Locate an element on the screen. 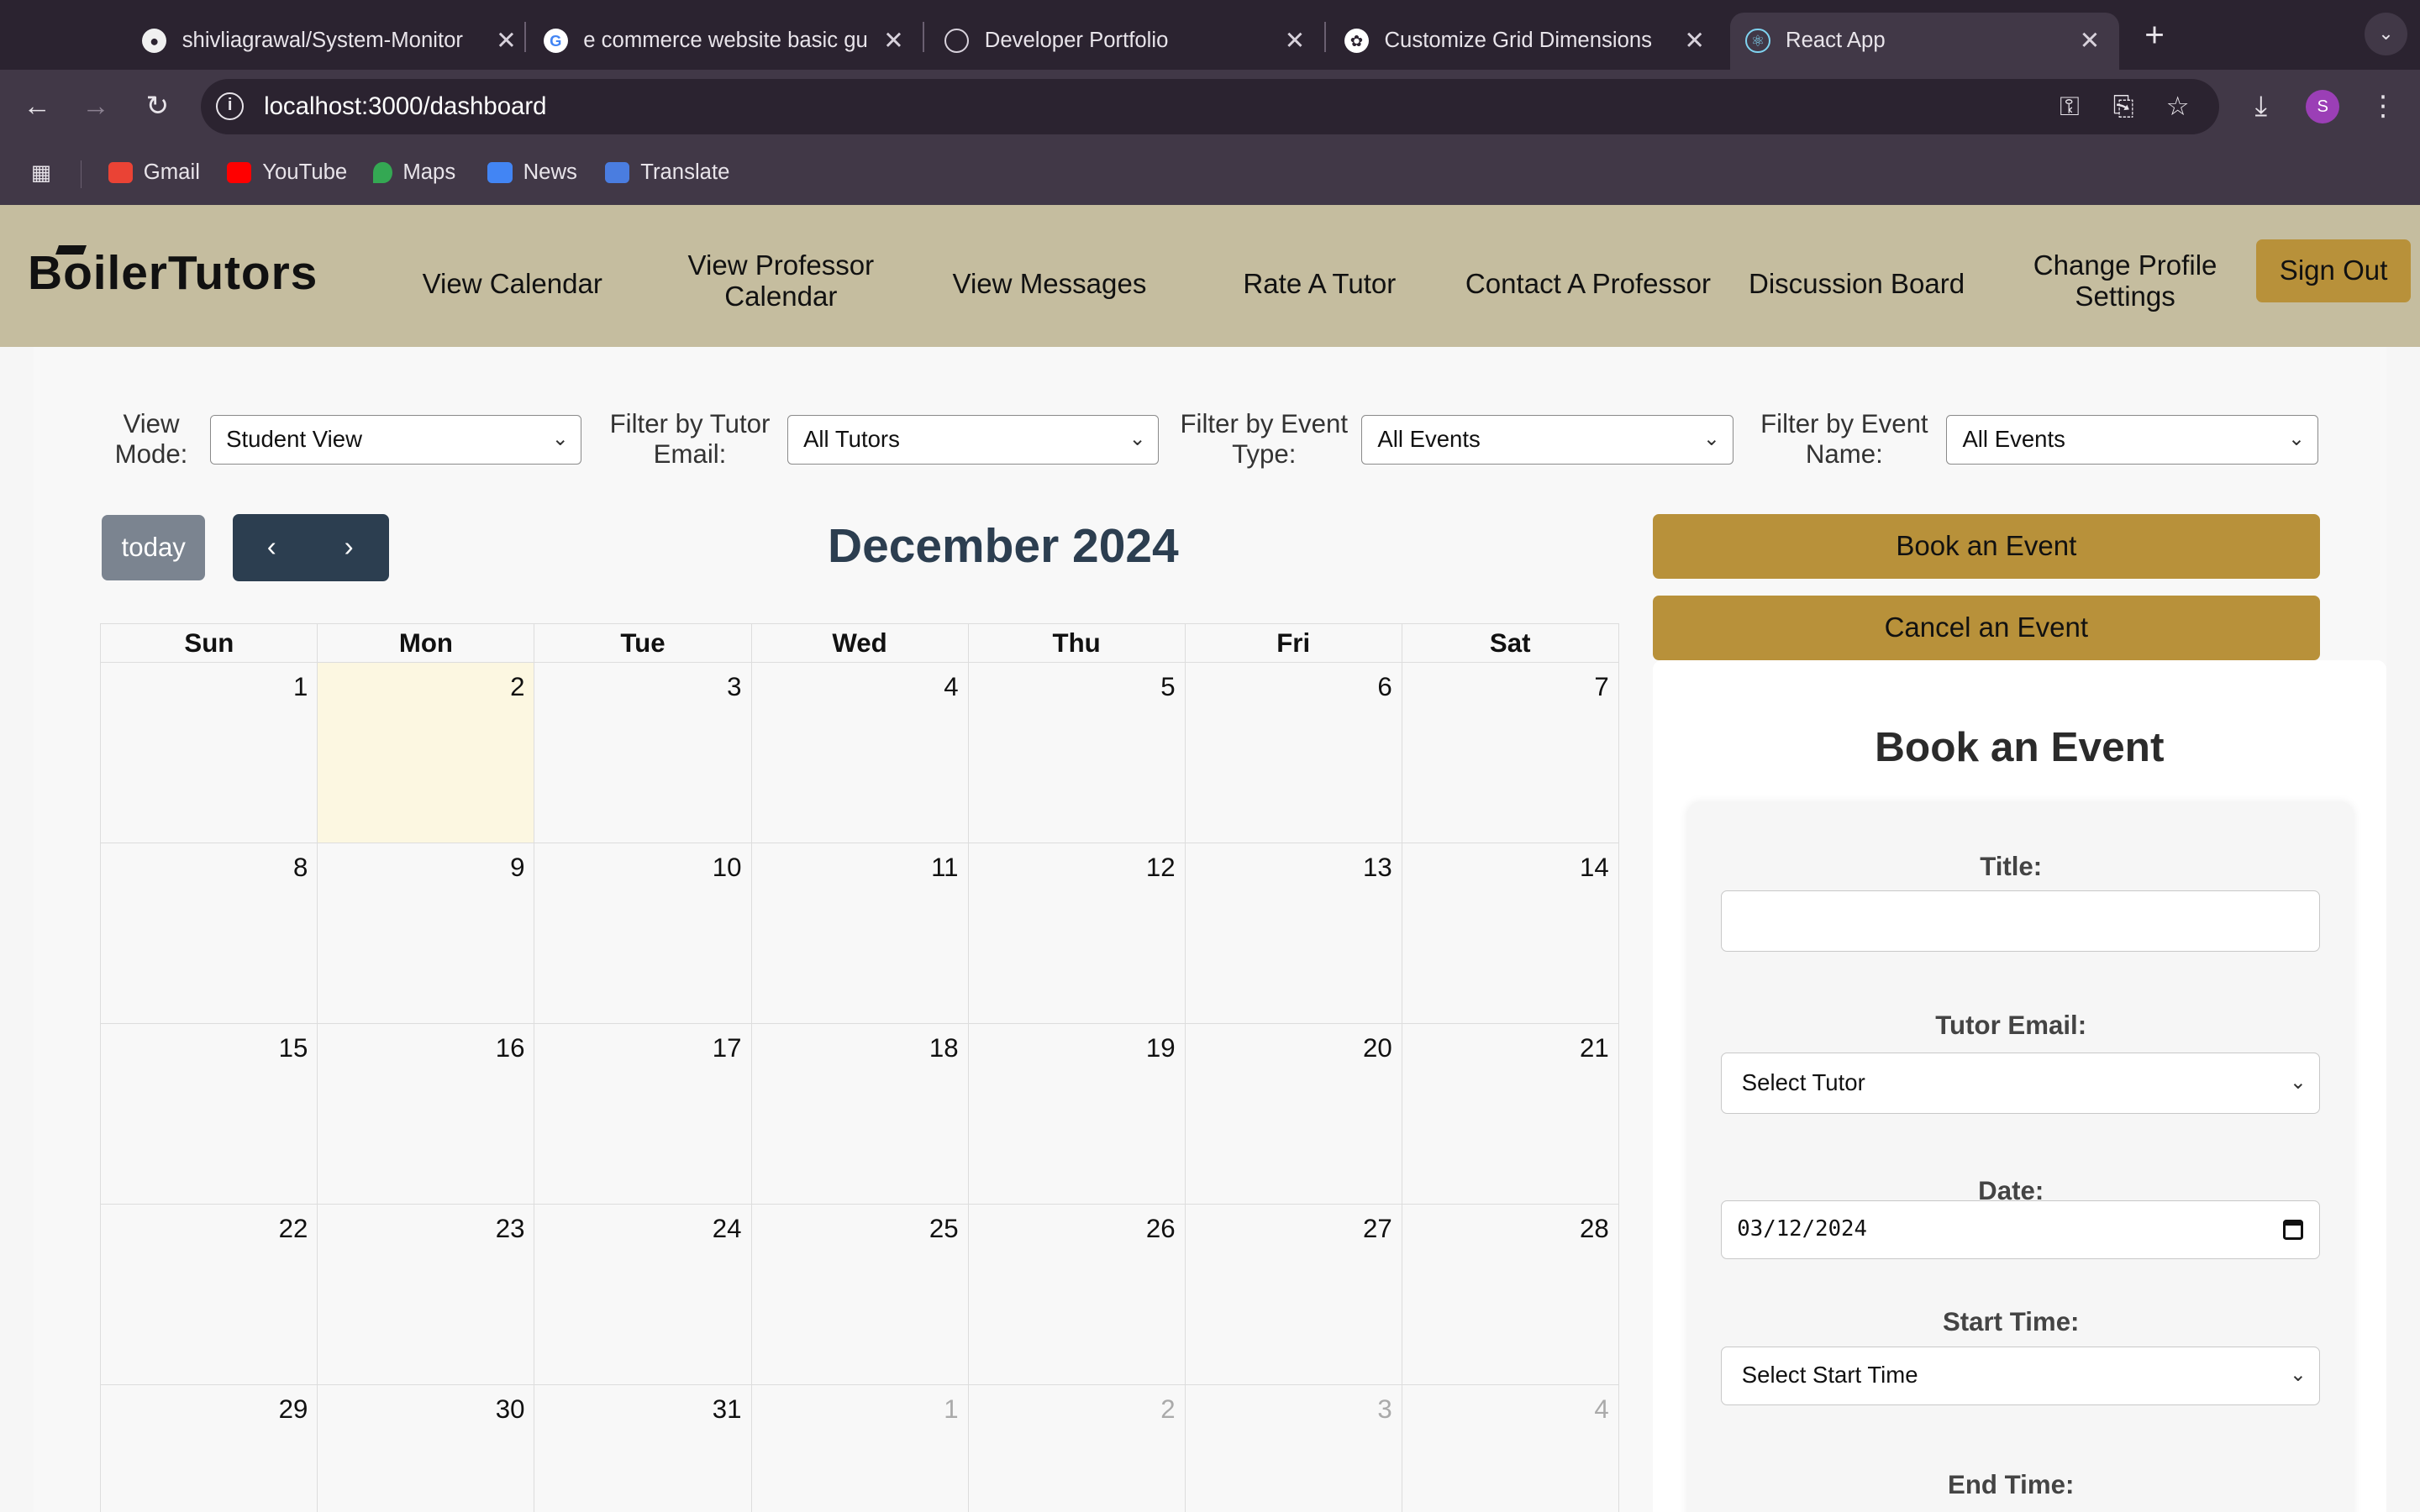 The image size is (2420, 1512). day-number: 27 is located at coordinates (1377, 1229).